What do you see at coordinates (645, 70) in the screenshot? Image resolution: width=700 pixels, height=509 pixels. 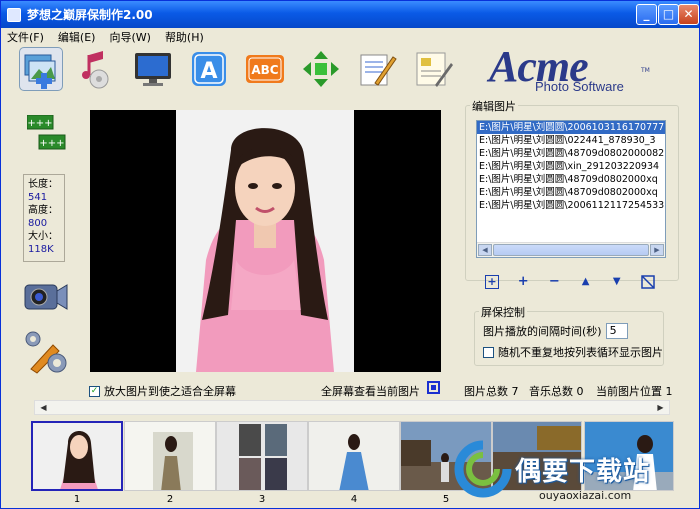 I see `logo-tm: TM` at bounding box center [645, 70].